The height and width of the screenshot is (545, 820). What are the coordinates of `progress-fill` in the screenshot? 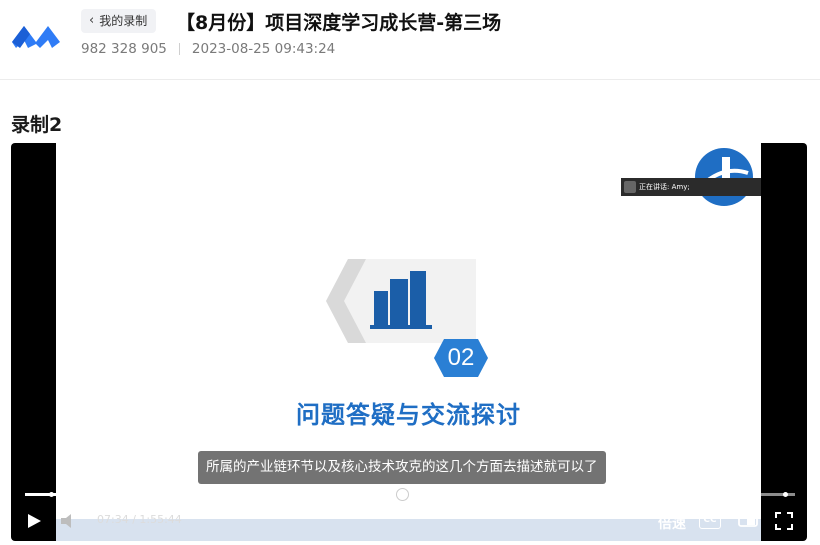 It's located at (214, 494).